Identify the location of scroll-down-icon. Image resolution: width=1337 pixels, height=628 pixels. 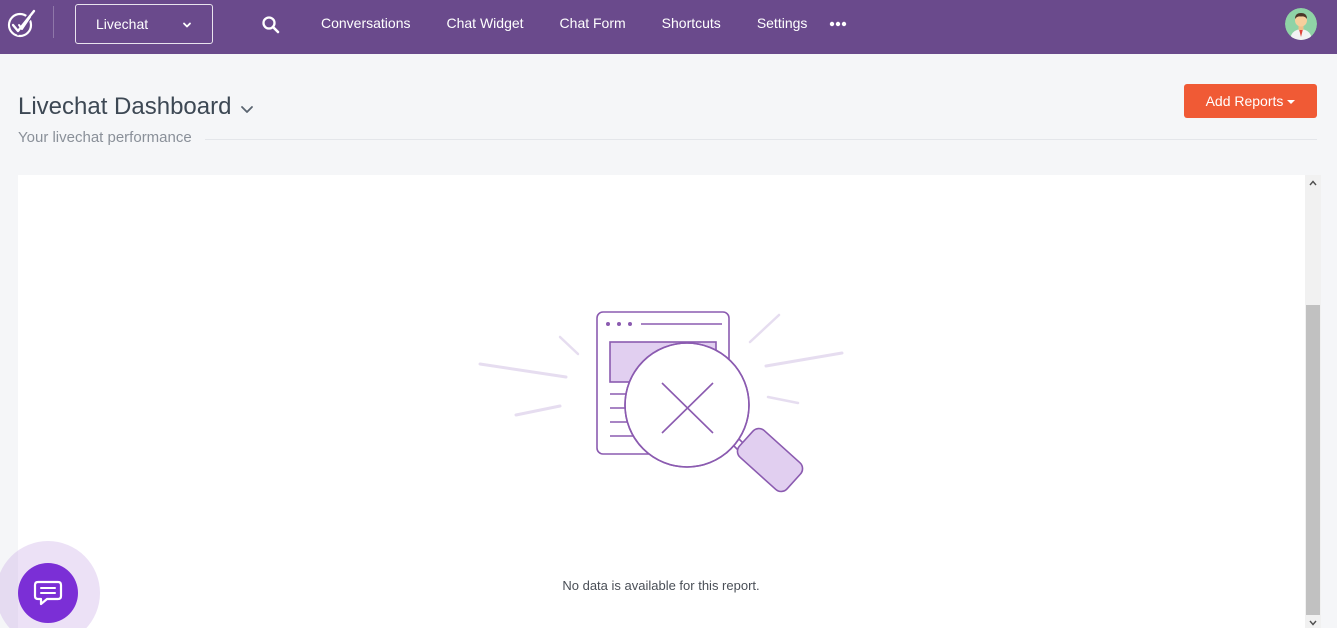
(1313, 623).